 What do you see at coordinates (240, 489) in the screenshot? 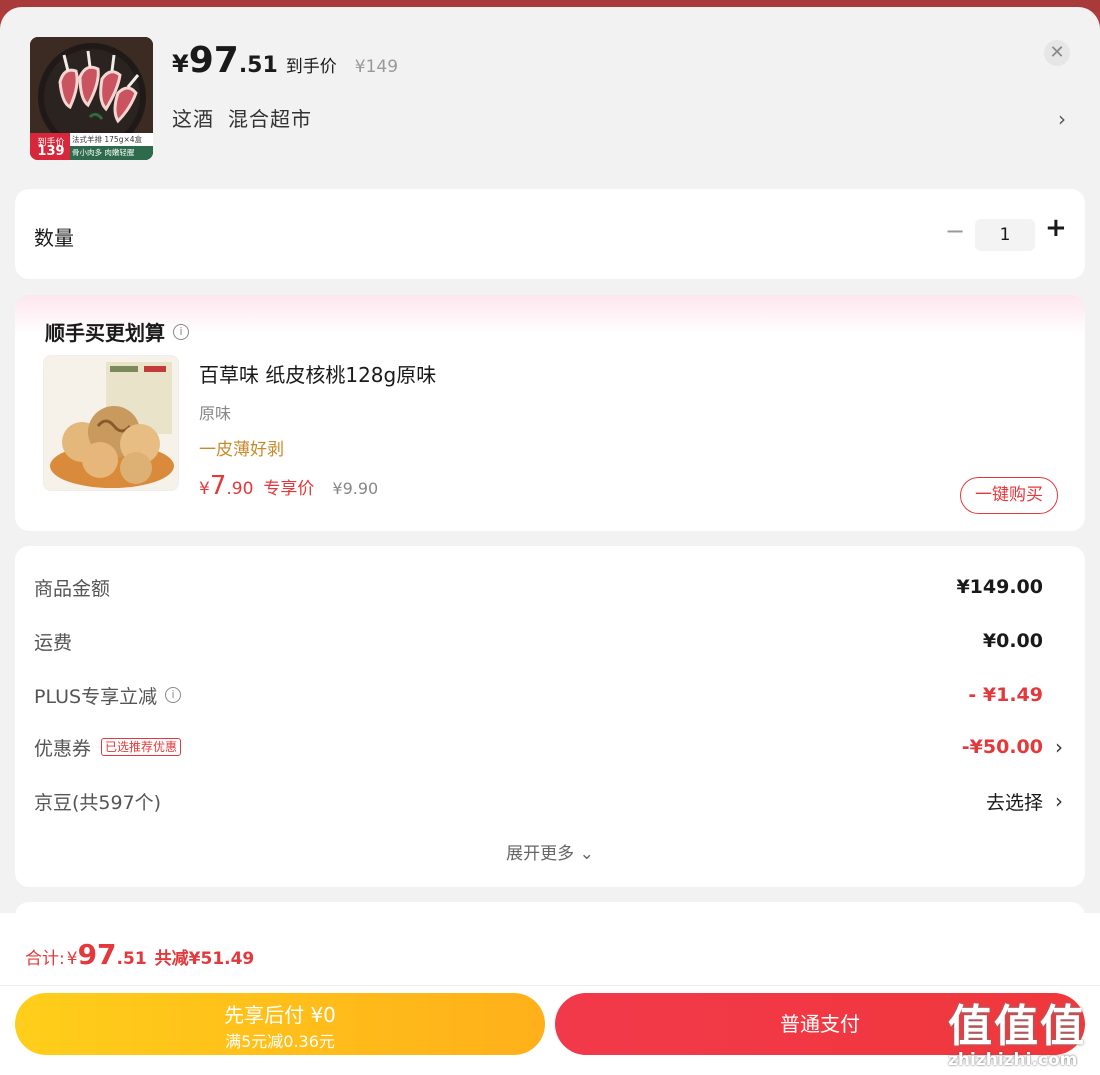
I see `deal-price-decimal: .90` at bounding box center [240, 489].